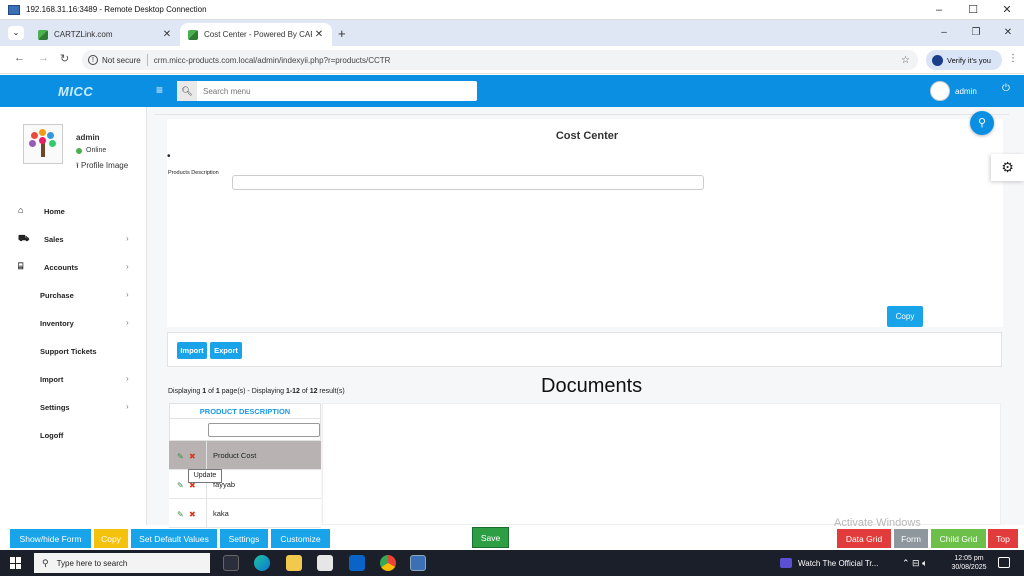 The height and width of the screenshot is (576, 1024). What do you see at coordinates (262, 563) in the screenshot?
I see `edge-icon` at bounding box center [262, 563].